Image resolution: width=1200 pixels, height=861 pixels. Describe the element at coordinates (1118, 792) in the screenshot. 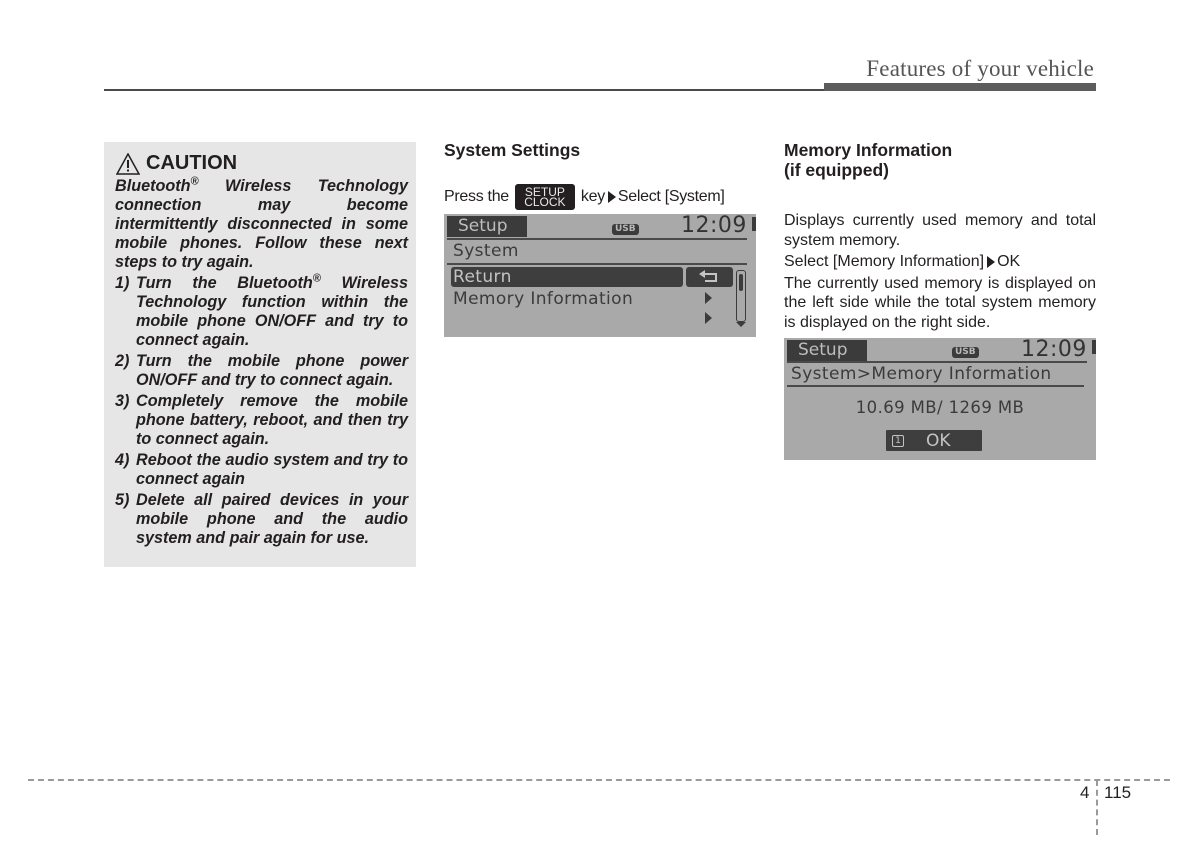

I see `page-number: 115` at that location.